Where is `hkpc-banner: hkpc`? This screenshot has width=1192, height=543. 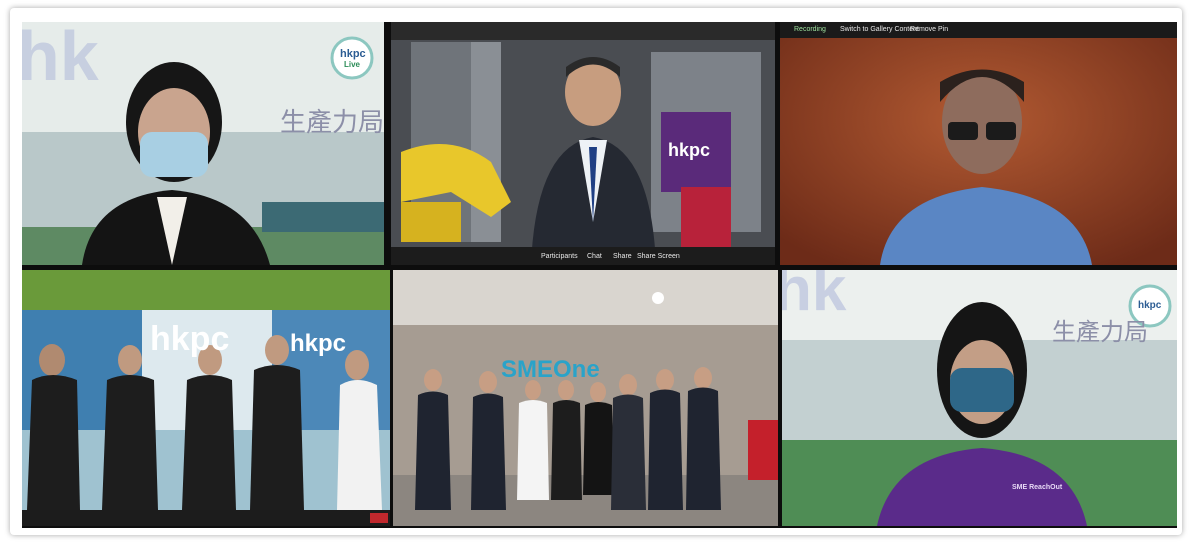 hkpc-banner: hkpc is located at coordinates (318, 343).